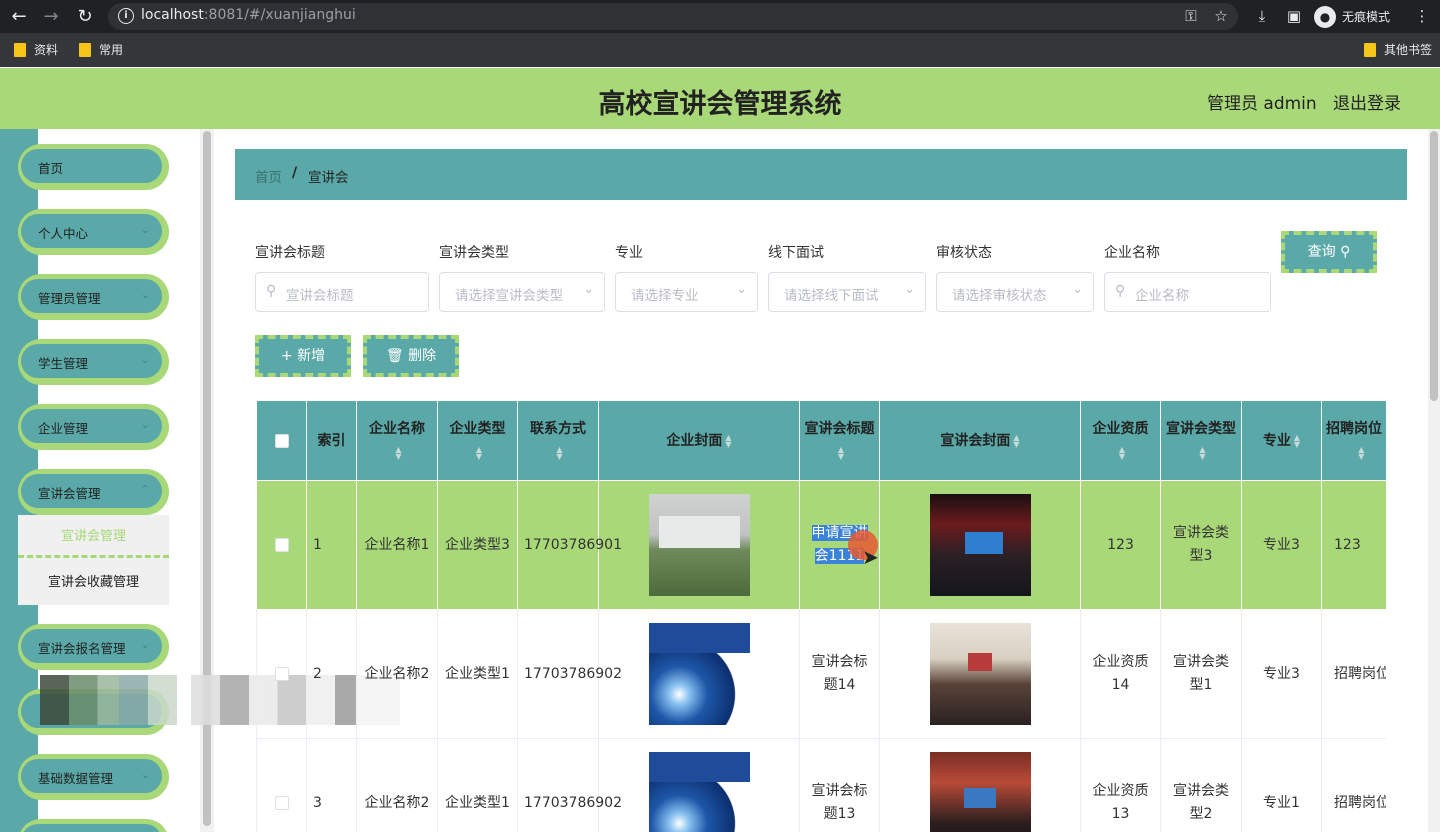 The image size is (1440, 832). I want to click on cell-company: 企业名称2, so click(397, 674).